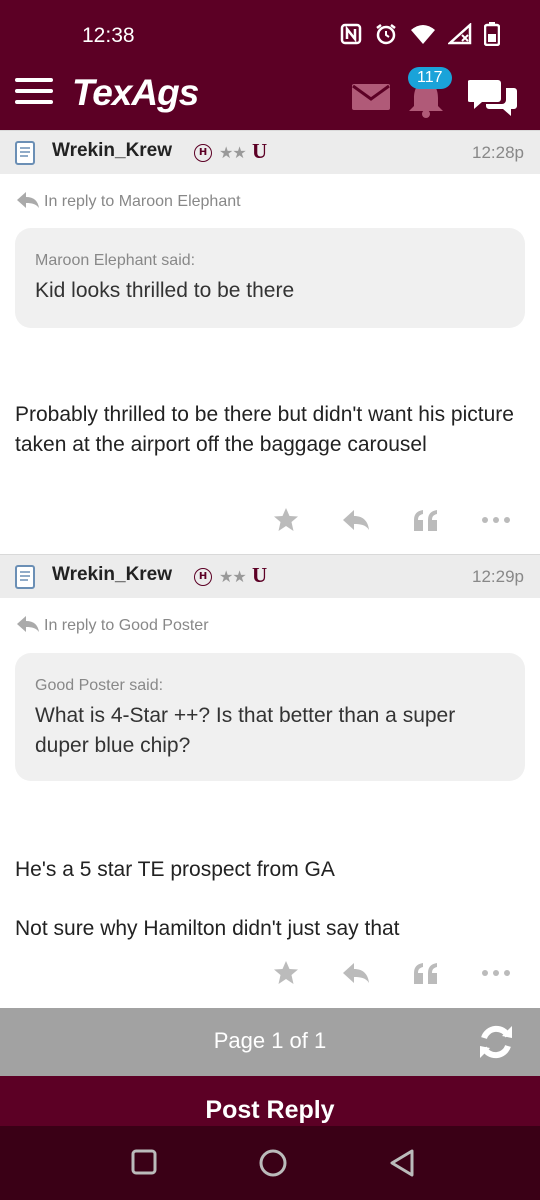 The width and height of the screenshot is (540, 1200). Describe the element at coordinates (165, 290) in the screenshot. I see `quote-text: Kid looks thrilled to be there` at that location.